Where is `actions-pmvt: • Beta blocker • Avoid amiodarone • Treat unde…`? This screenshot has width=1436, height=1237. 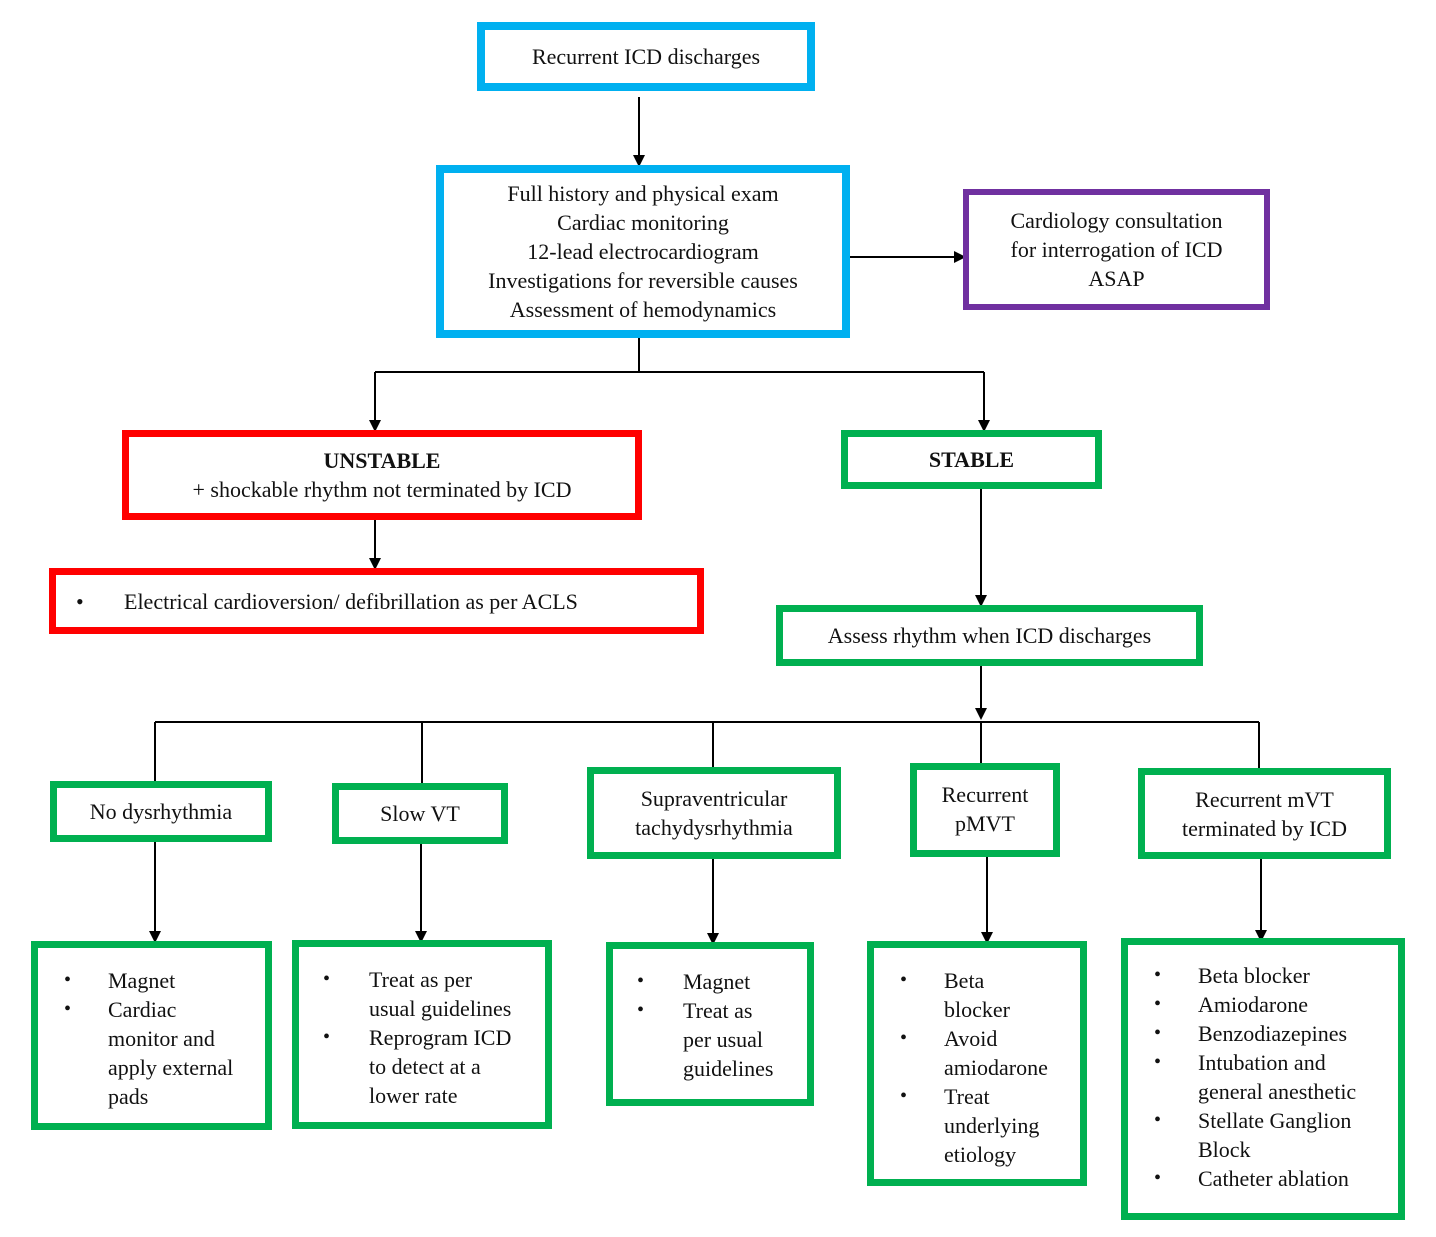
actions-pmvt: • Beta blocker • Avoid amiodarone • Treat unde… is located at coordinates (977, 1063).